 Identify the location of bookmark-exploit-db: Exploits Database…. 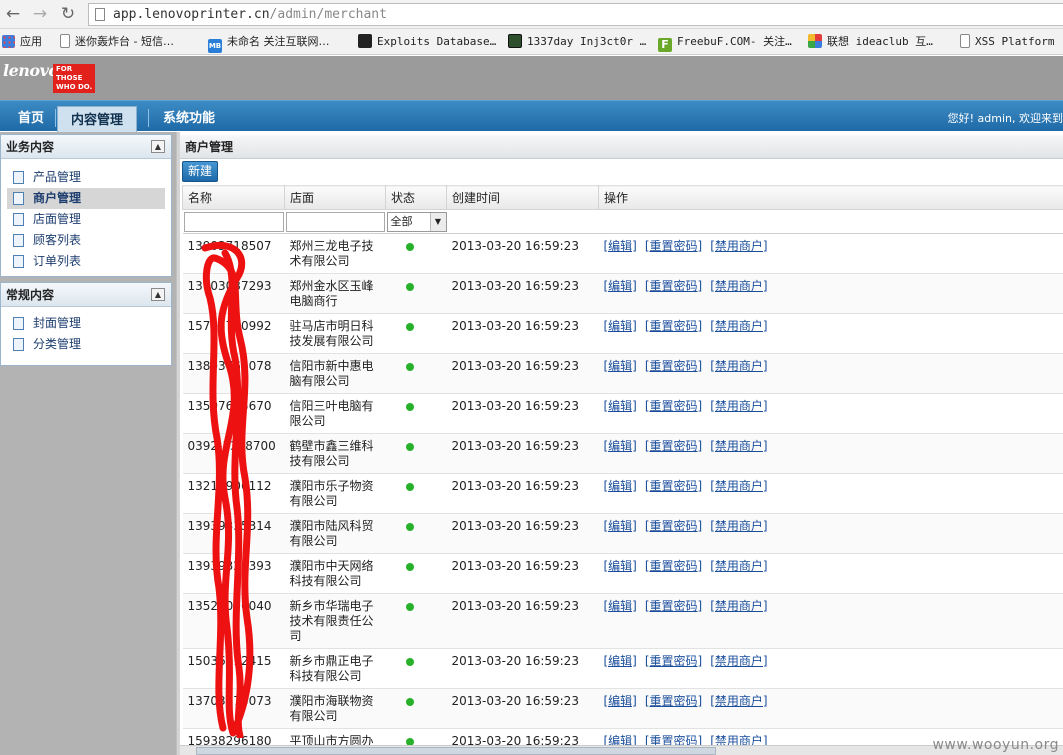
(427, 41).